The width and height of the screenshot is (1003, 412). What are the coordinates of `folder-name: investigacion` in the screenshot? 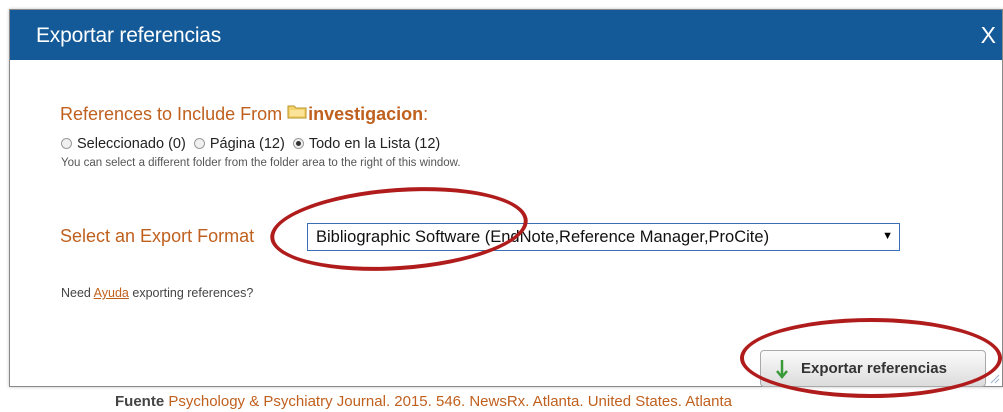 It's located at (365, 114).